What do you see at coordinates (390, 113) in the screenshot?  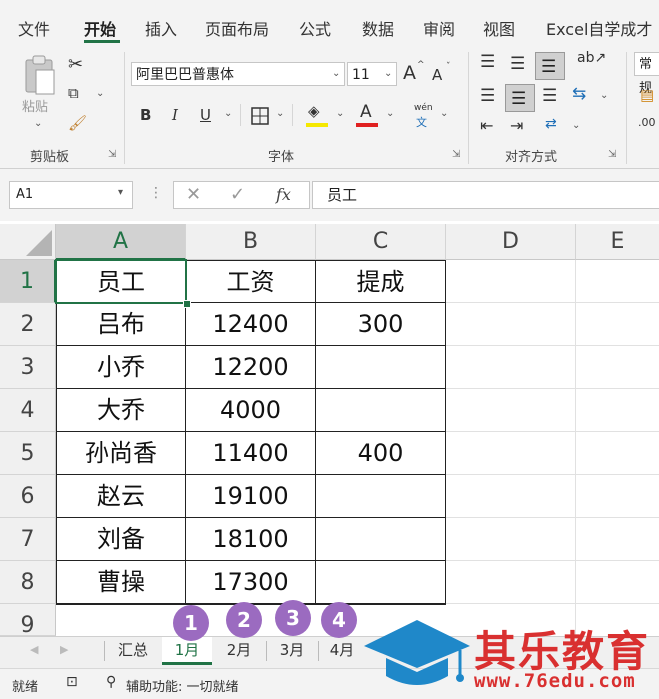 I see `font-color-dropdown-icon: ⌄` at bounding box center [390, 113].